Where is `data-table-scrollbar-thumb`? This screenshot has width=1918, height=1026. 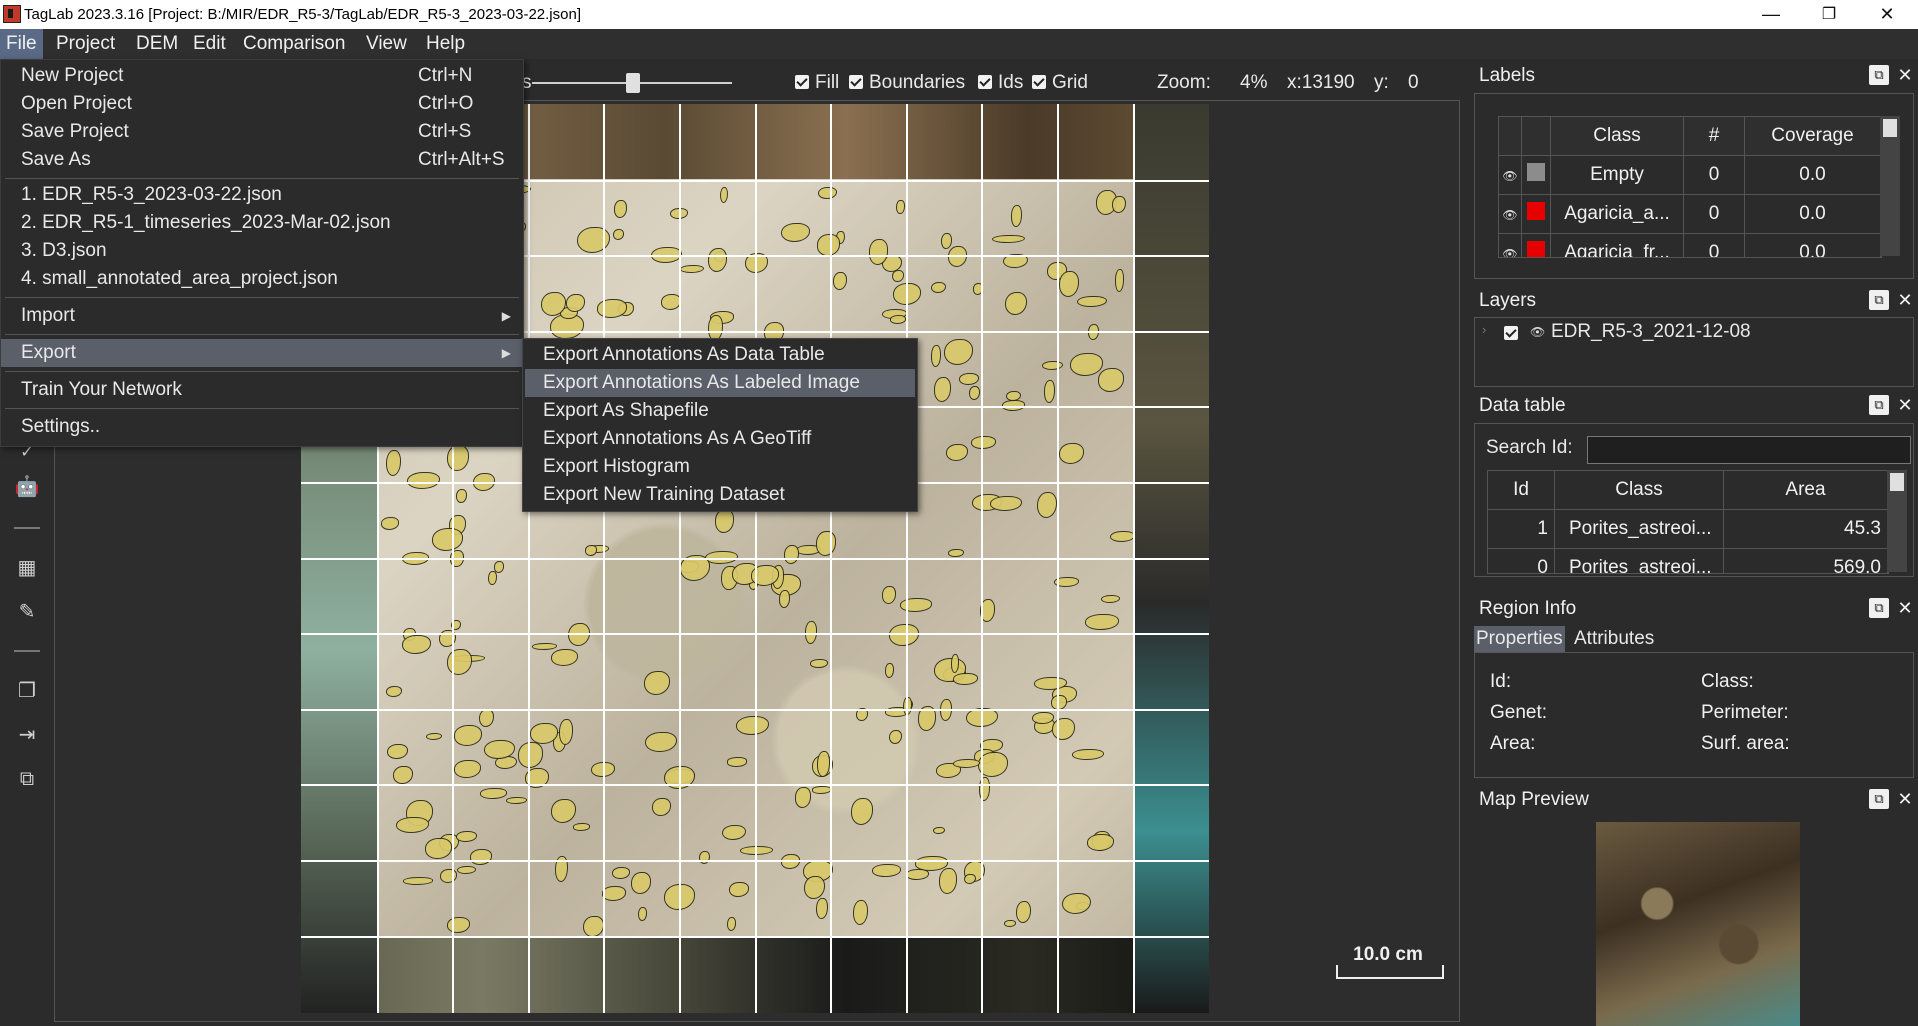
data-table-scrollbar-thumb is located at coordinates (1897, 482).